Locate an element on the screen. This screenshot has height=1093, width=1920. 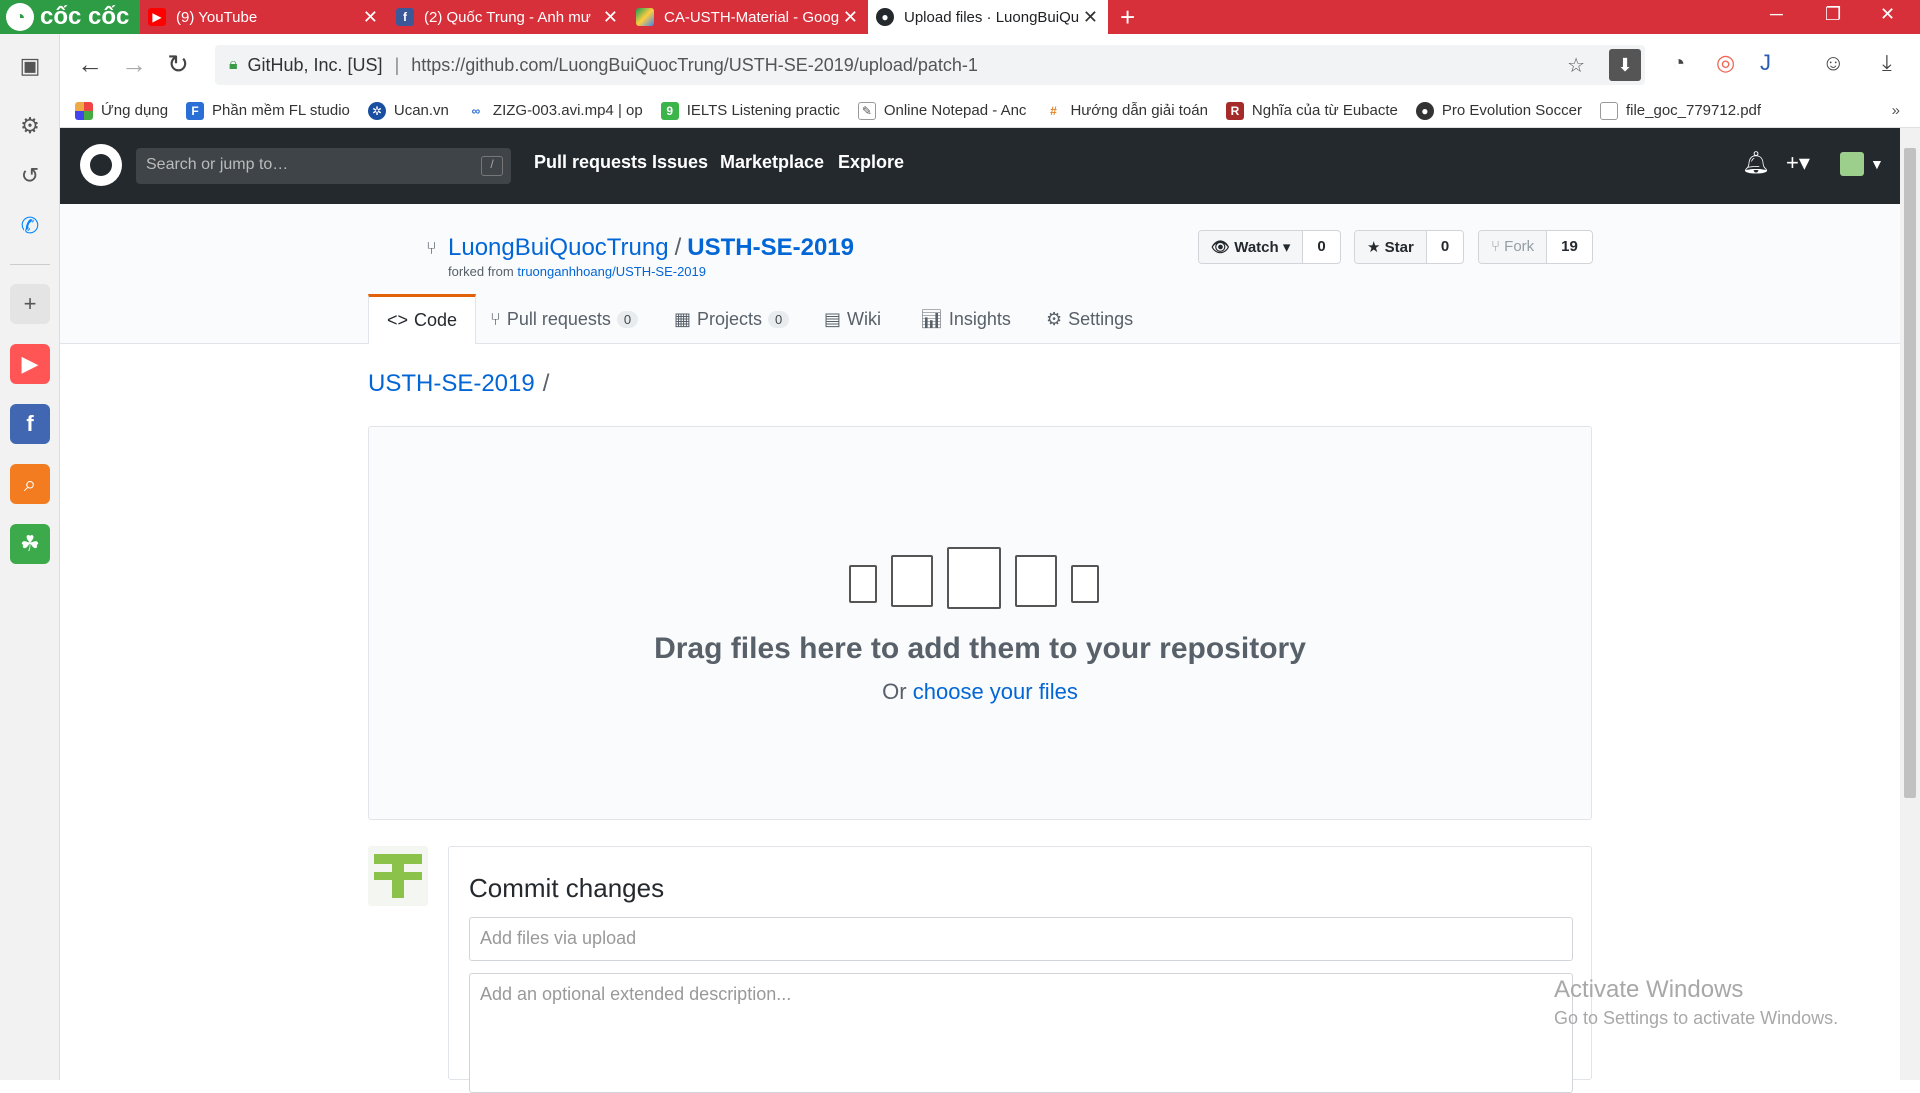
watch-label: 👁︎ Watch ▾ is located at coordinates (1251, 247).